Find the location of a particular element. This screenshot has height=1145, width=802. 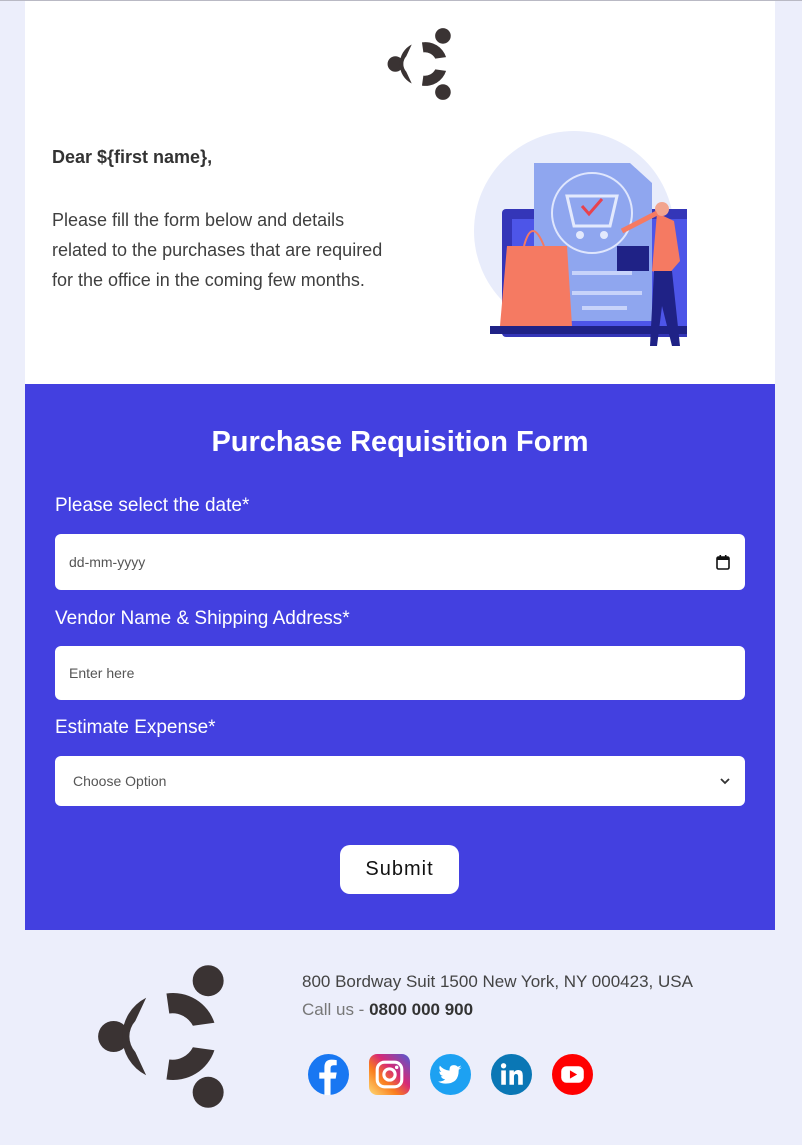

phone-number: 0800 000 900 is located at coordinates (421, 1009).